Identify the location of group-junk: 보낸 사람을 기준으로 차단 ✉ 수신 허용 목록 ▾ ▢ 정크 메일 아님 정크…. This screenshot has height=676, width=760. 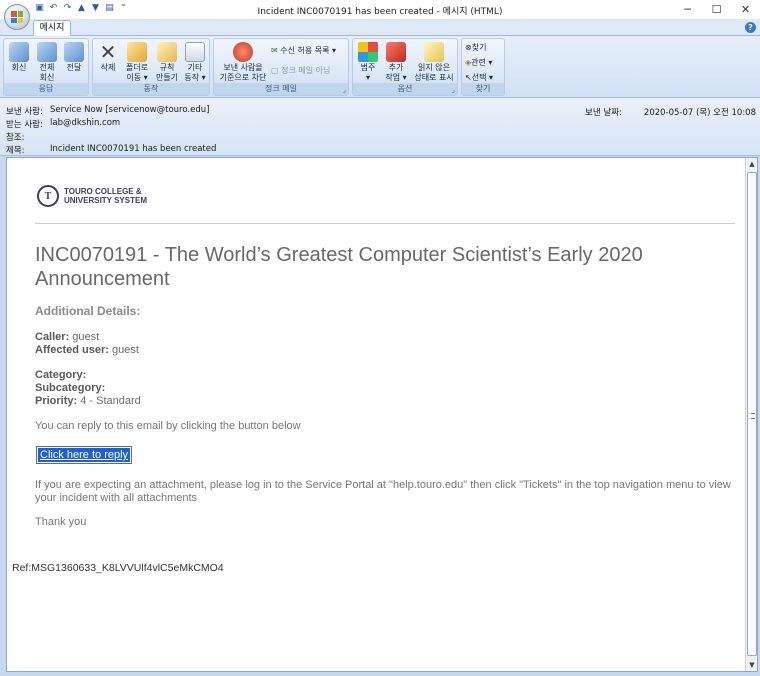
(281, 67).